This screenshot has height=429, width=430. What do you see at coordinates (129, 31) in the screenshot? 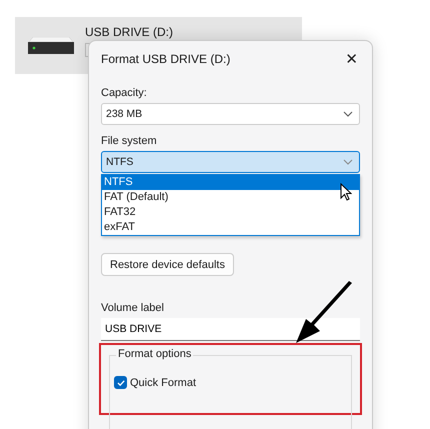
I see `drive-name: USB DRIVE (D:)` at bounding box center [129, 31].